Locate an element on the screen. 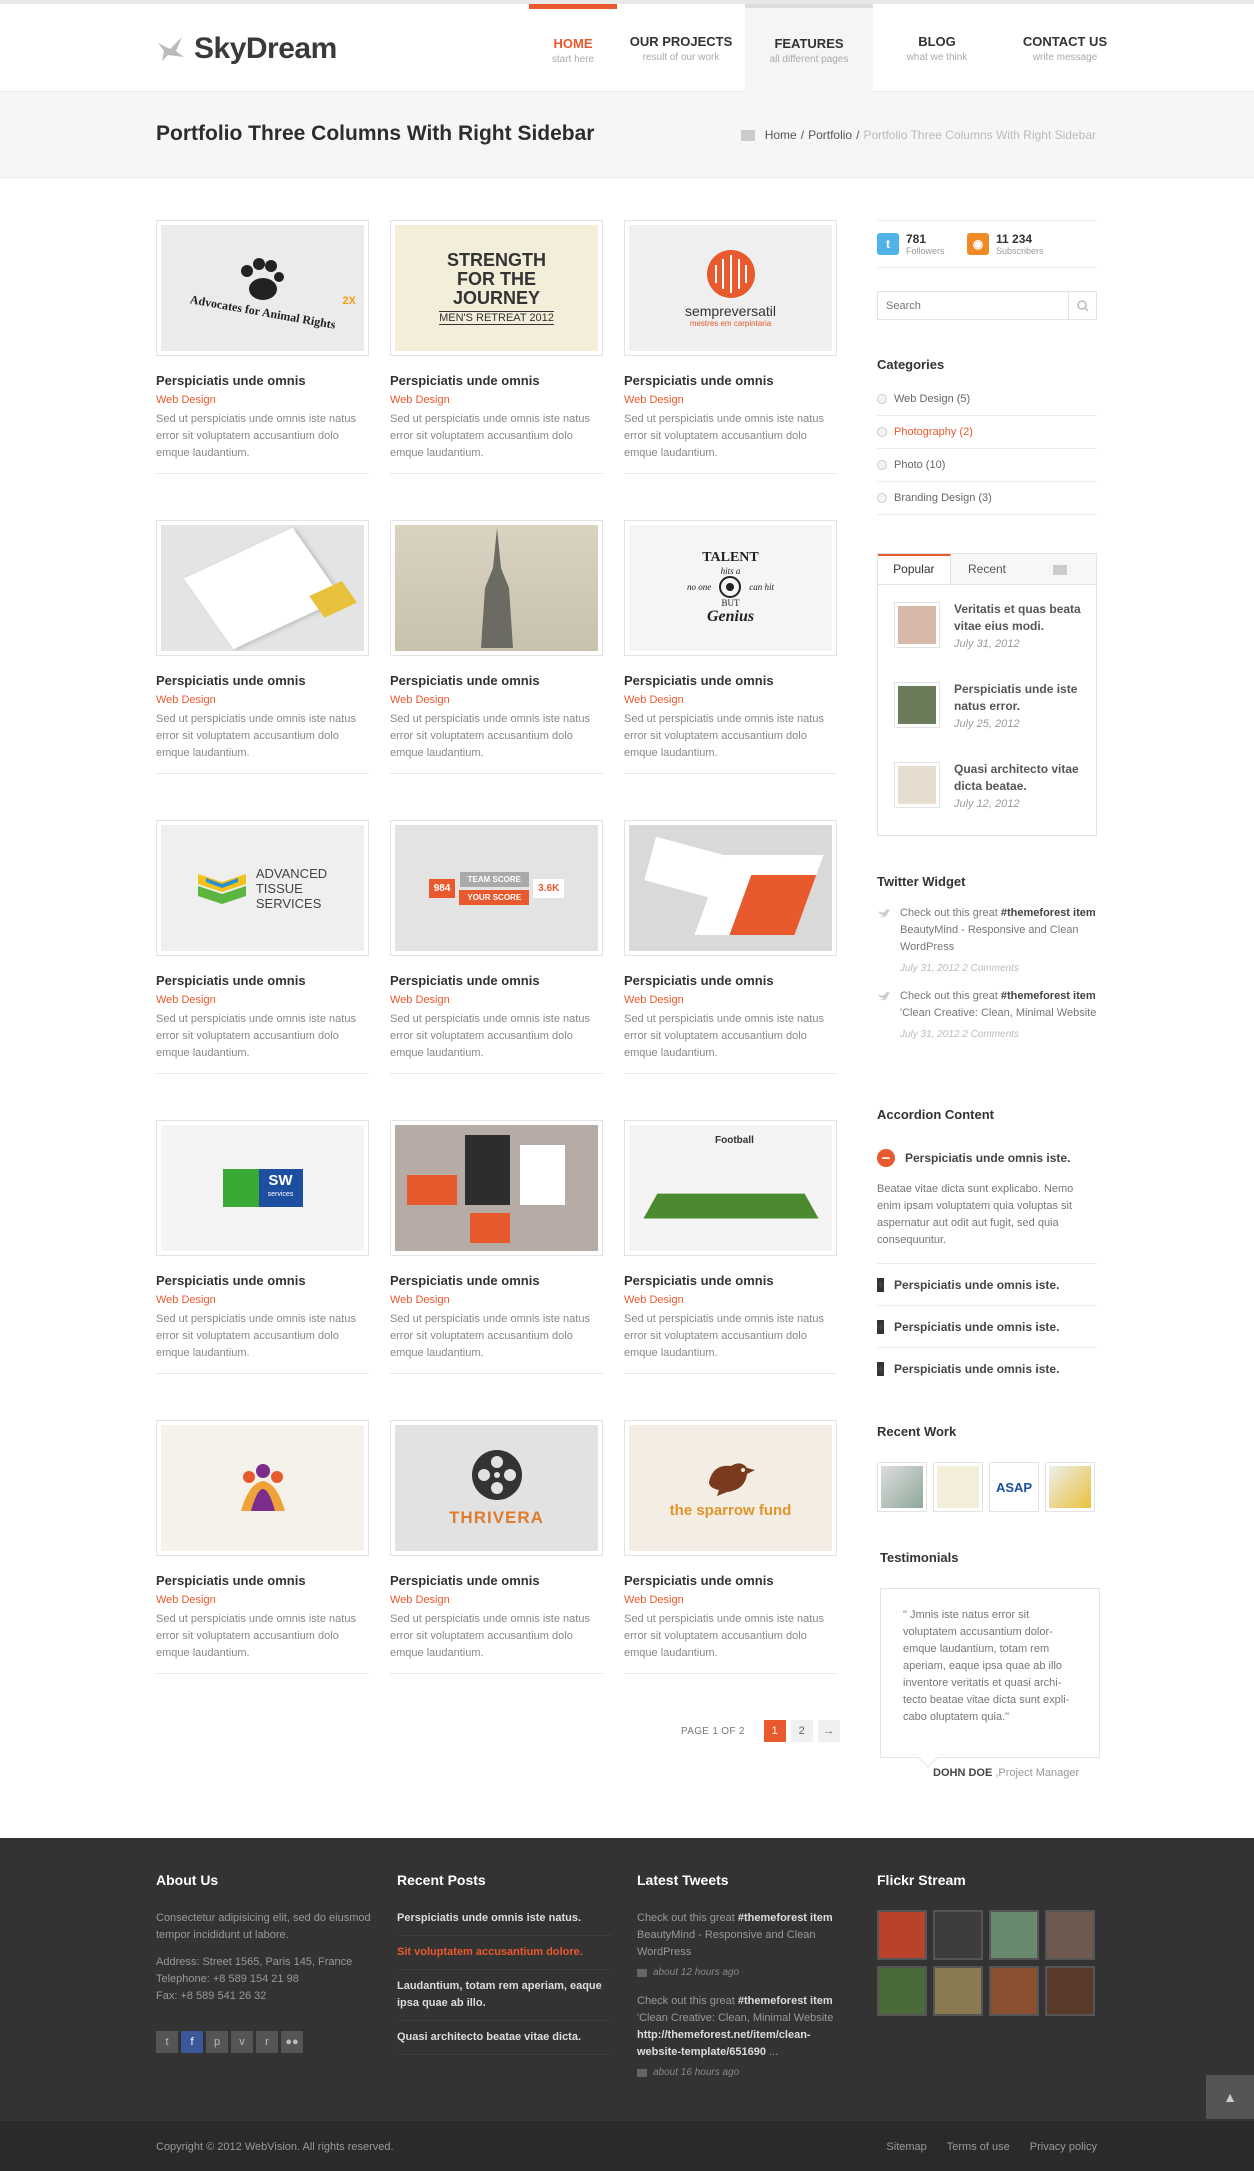 Image resolution: width=1254 pixels, height=2171 pixels. category-item: Branding Design (3) is located at coordinates (987, 498).